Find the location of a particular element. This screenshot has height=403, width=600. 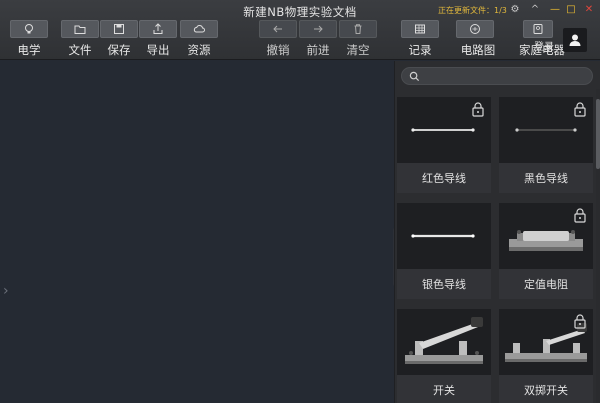

clear-button is located at coordinates (358, 29).